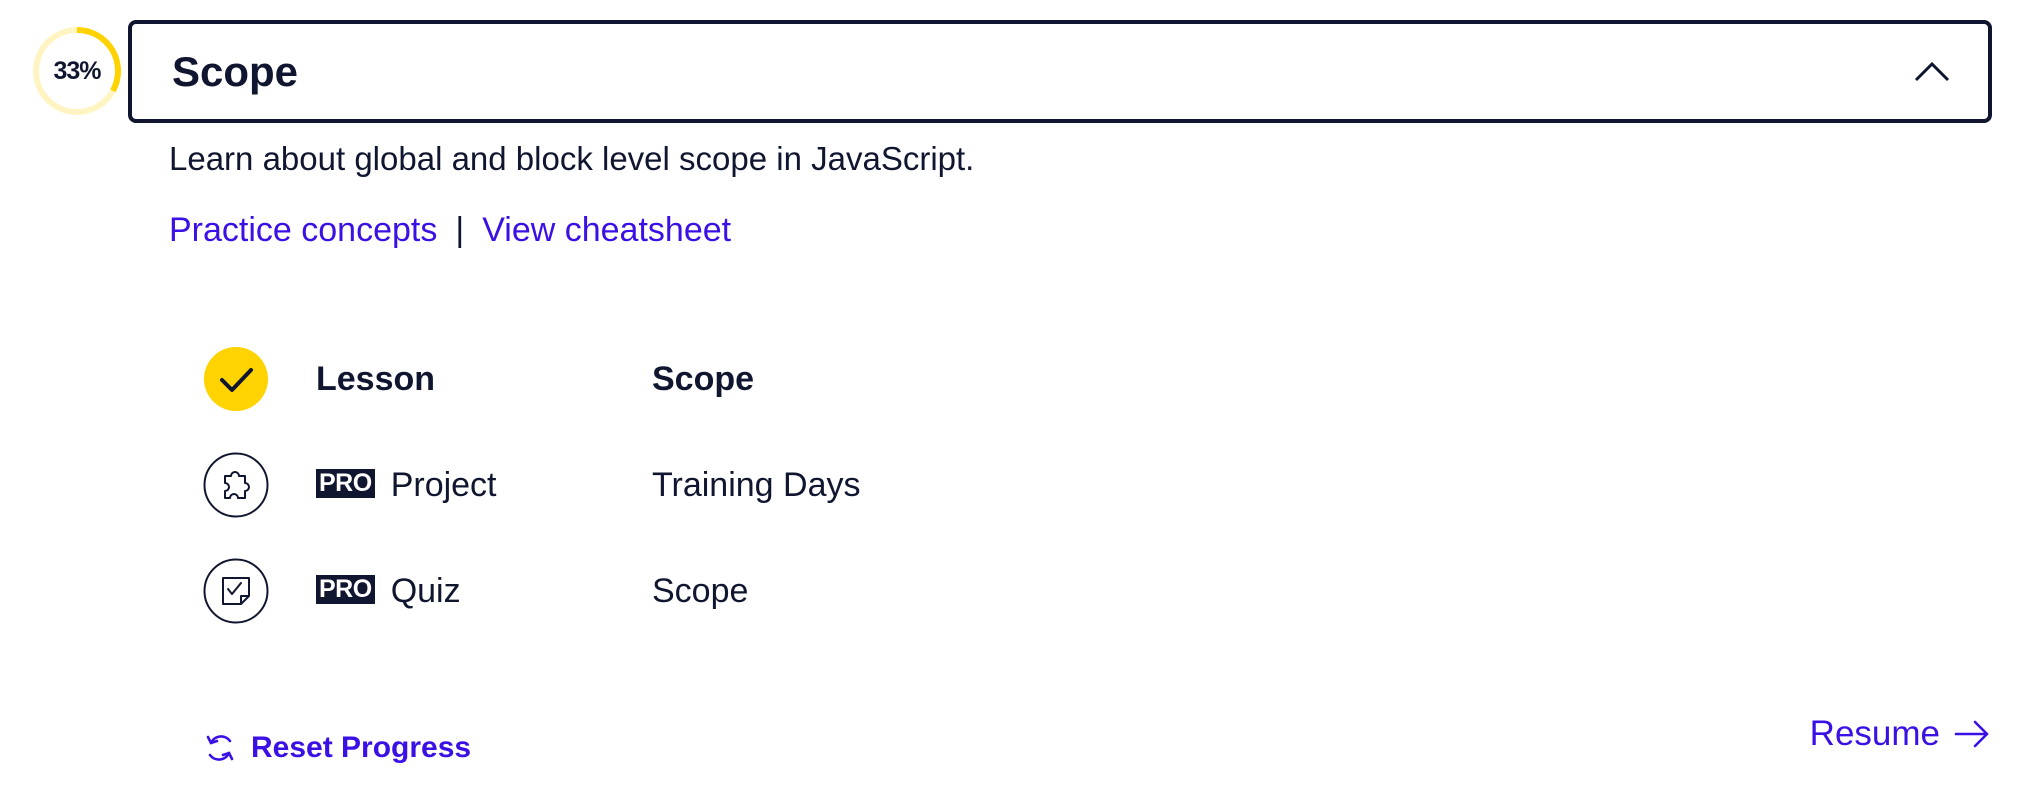 The width and height of the screenshot is (2020, 812). I want to click on refresh-icon, so click(220, 748).